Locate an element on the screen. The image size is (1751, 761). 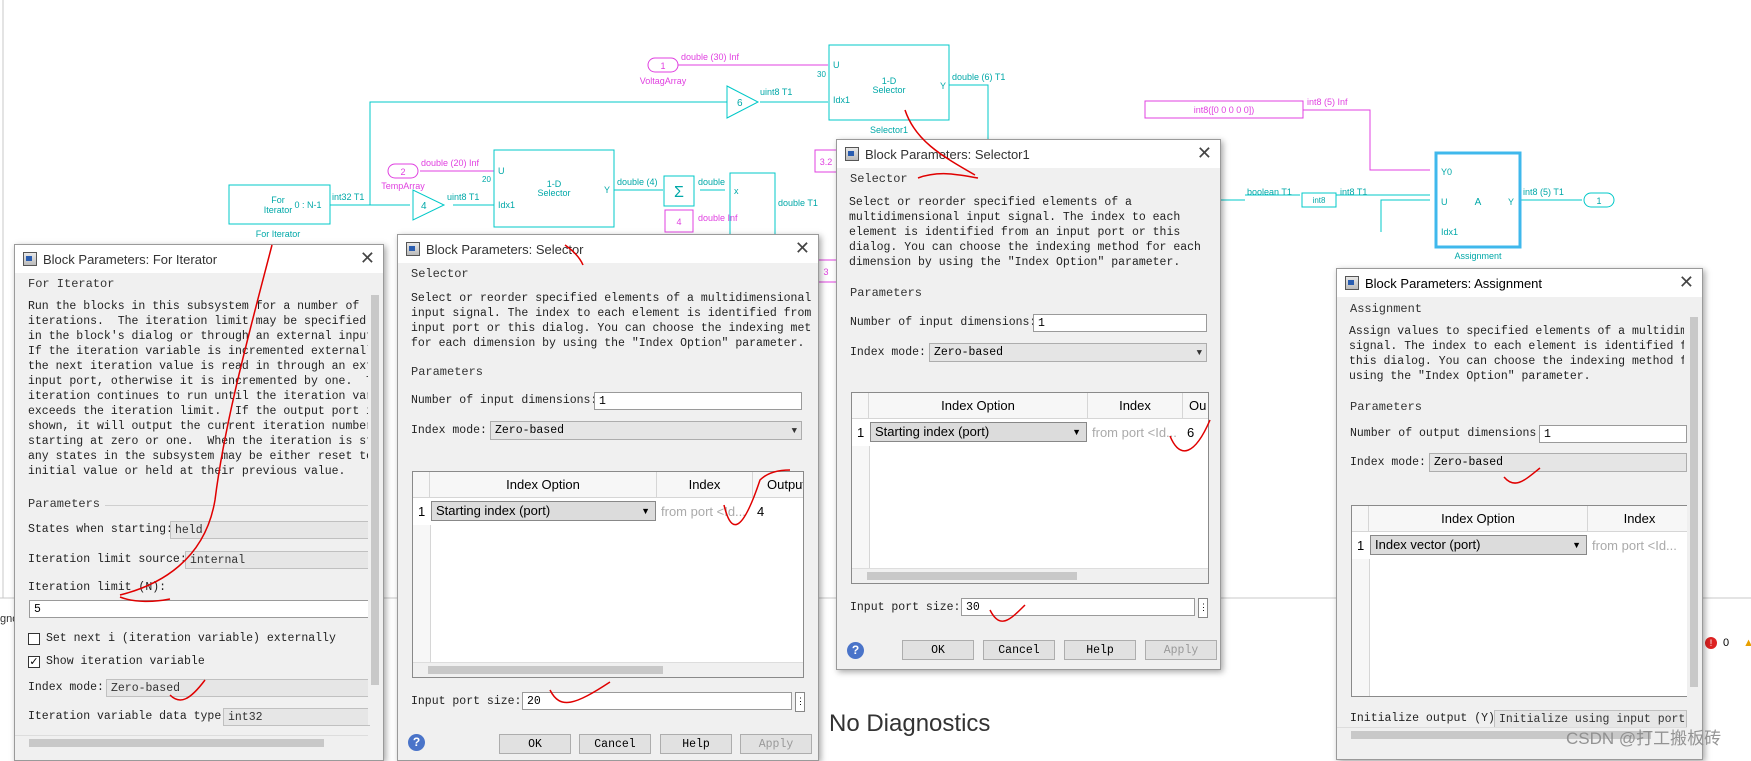
svg-text: double is located at coordinates (711, 182).